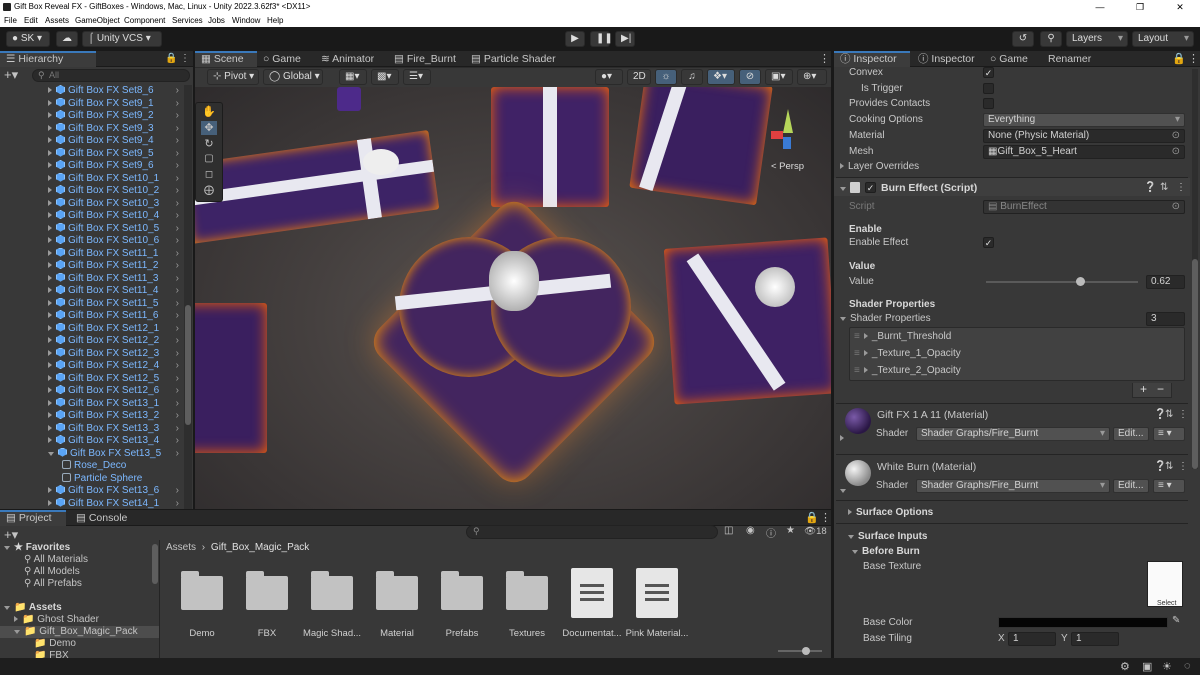  I want to click on favorite-all-prefabs: ⚲ All Prefabs, so click(53, 583).